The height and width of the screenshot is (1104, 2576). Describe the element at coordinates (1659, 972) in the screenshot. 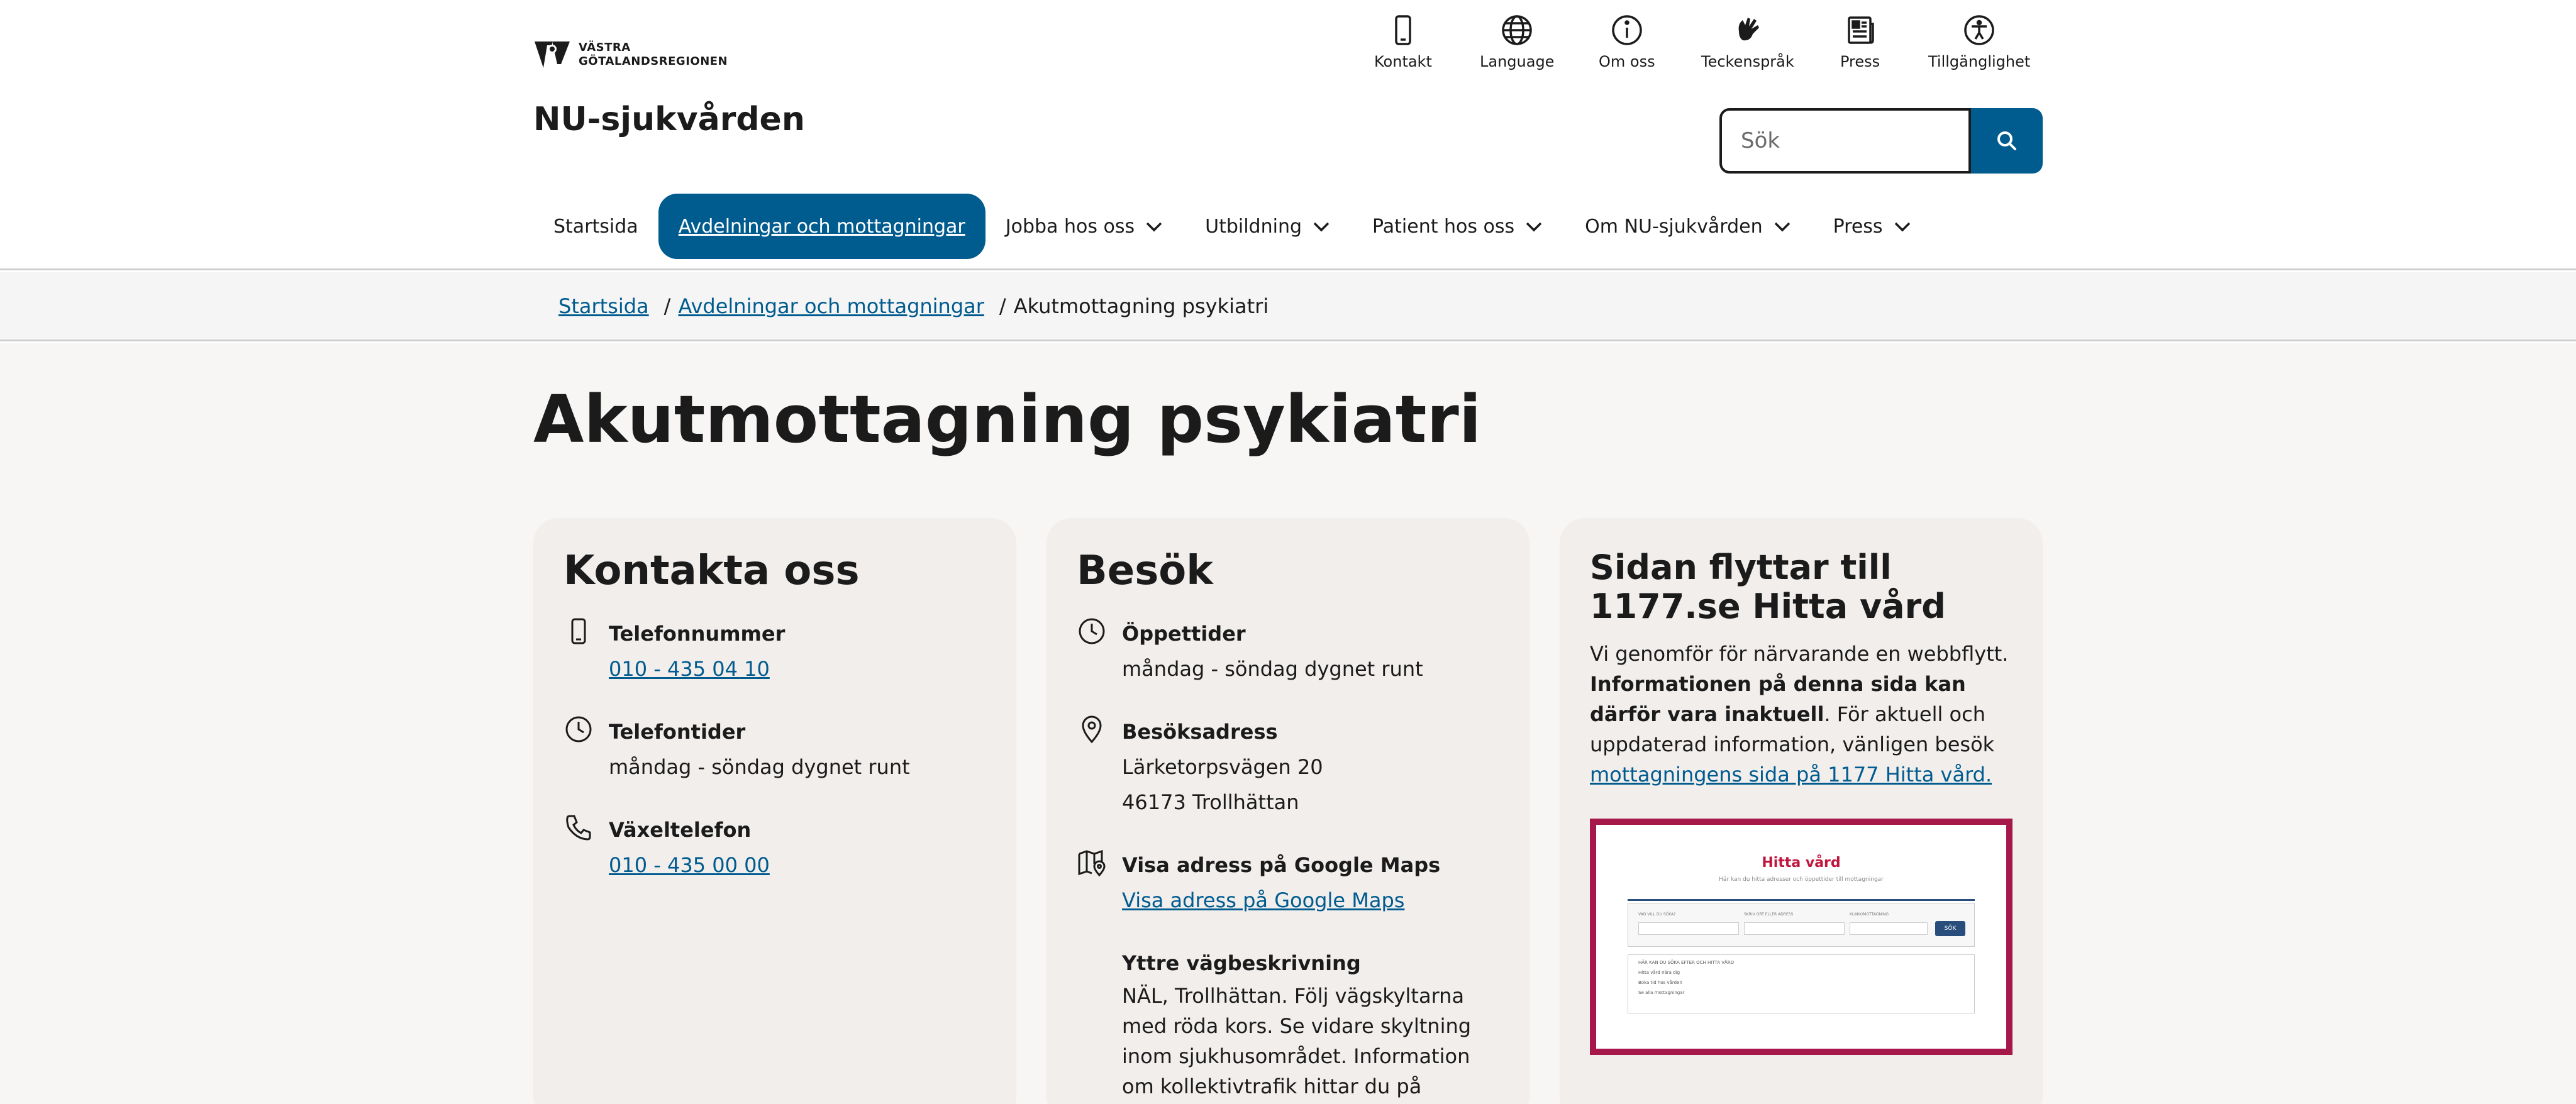

I see `preview-list-item: Hitta vård nära dig` at that location.